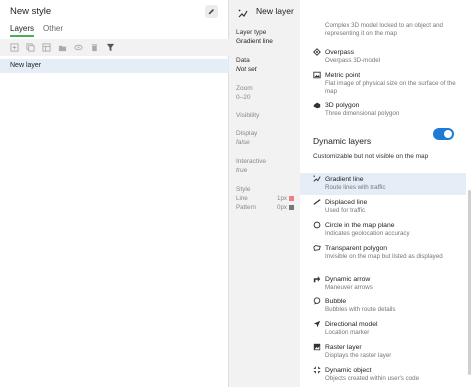 Image resolution: width=474 pixels, height=387 pixels. What do you see at coordinates (246, 138) in the screenshot?
I see `prop-display: Display false` at bounding box center [246, 138].